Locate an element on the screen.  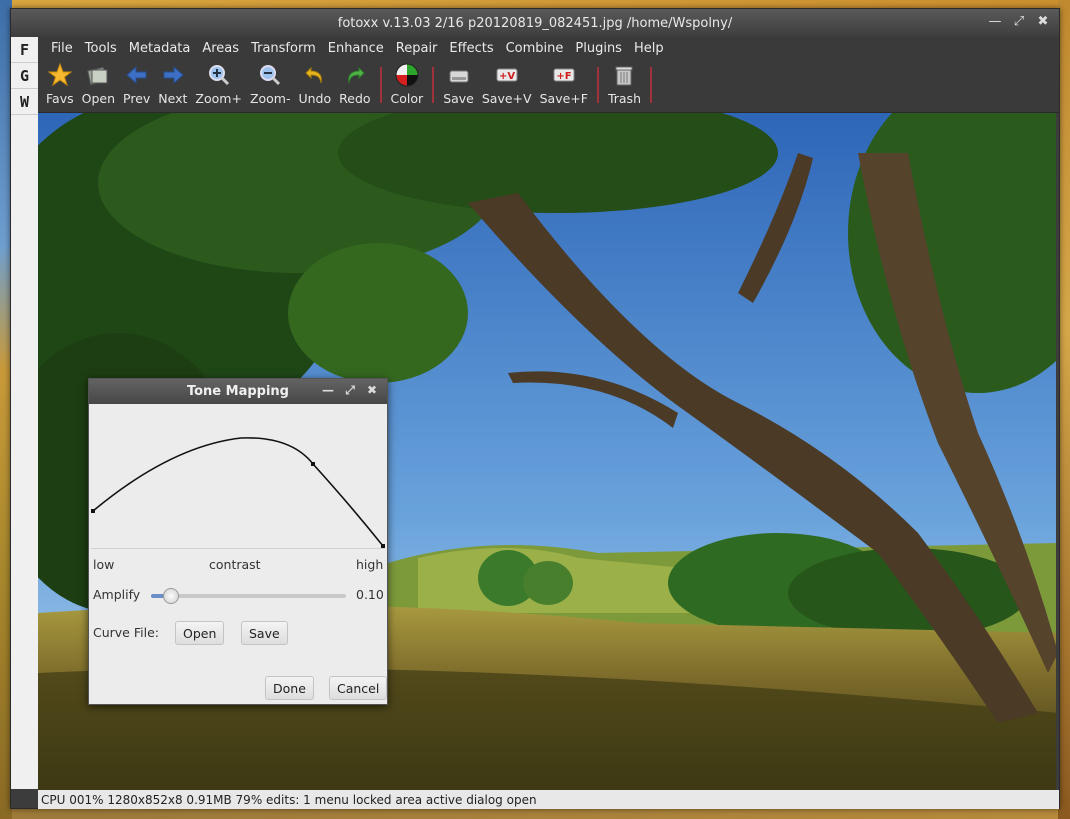
zoom-out-button: Zoom- is located at coordinates (270, 82).